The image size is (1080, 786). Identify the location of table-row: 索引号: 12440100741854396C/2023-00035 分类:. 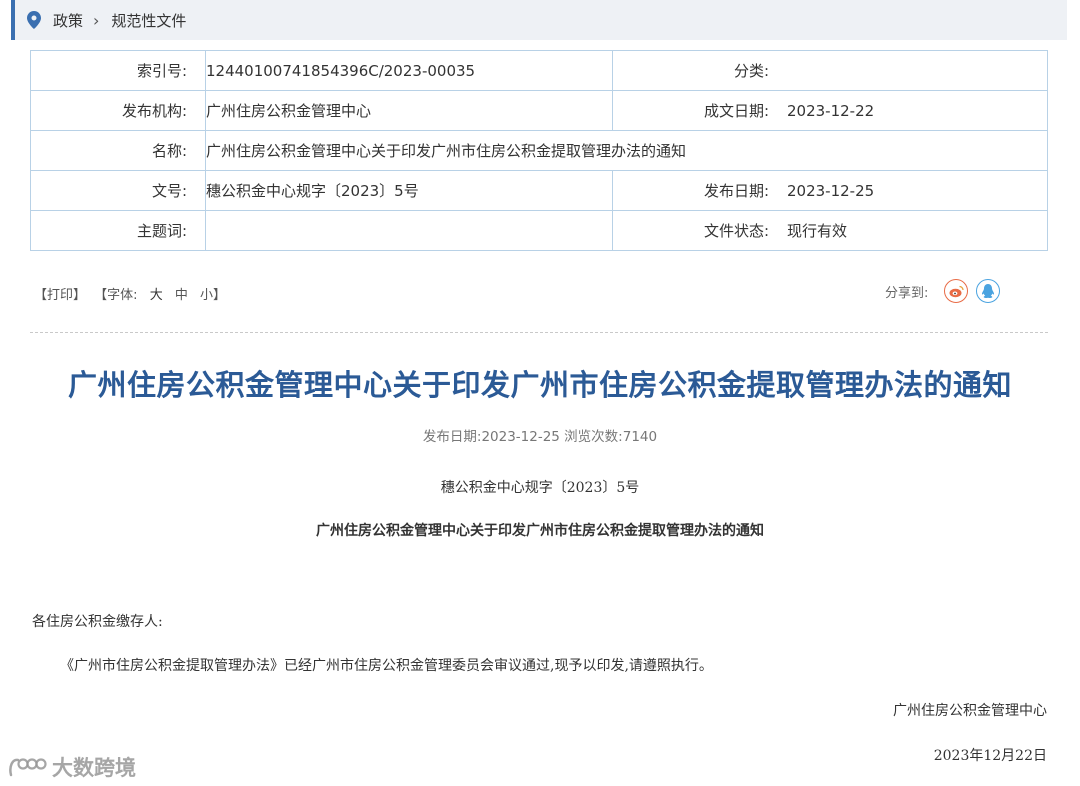
(539, 70).